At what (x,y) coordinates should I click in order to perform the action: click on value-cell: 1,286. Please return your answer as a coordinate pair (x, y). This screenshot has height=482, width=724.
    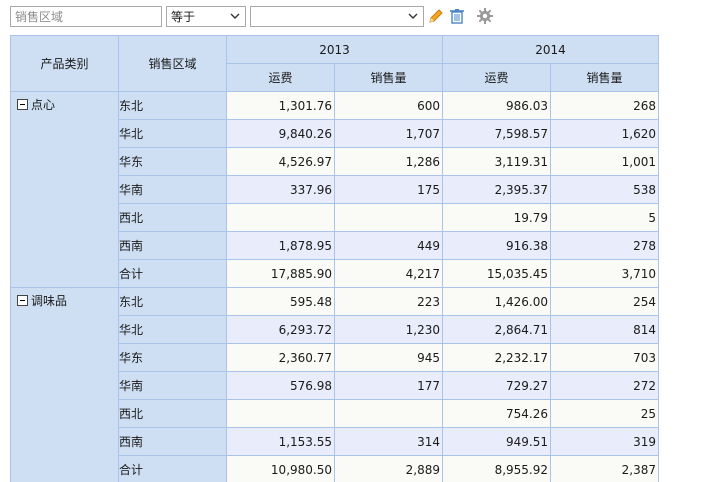
    Looking at the image, I should click on (388, 161).